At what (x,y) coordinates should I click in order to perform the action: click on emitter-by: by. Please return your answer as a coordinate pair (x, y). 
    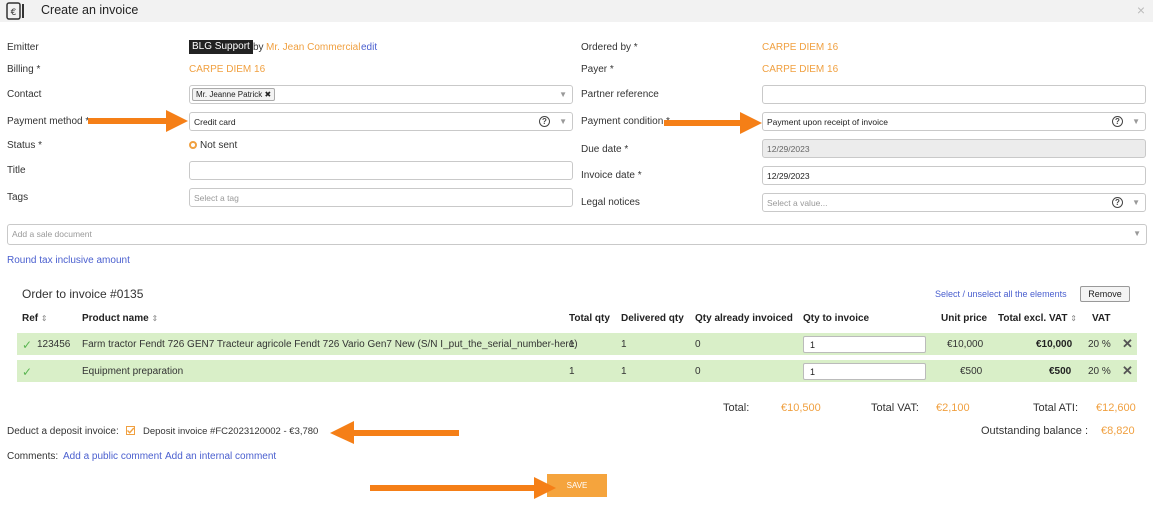
    Looking at the image, I should click on (258, 47).